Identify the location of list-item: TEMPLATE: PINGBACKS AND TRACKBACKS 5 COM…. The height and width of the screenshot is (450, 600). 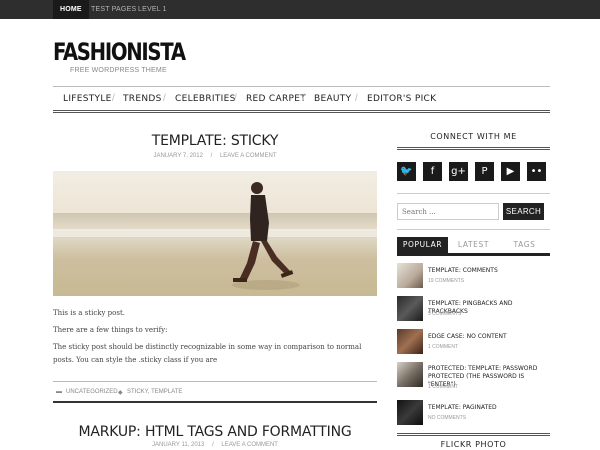
(473, 309).